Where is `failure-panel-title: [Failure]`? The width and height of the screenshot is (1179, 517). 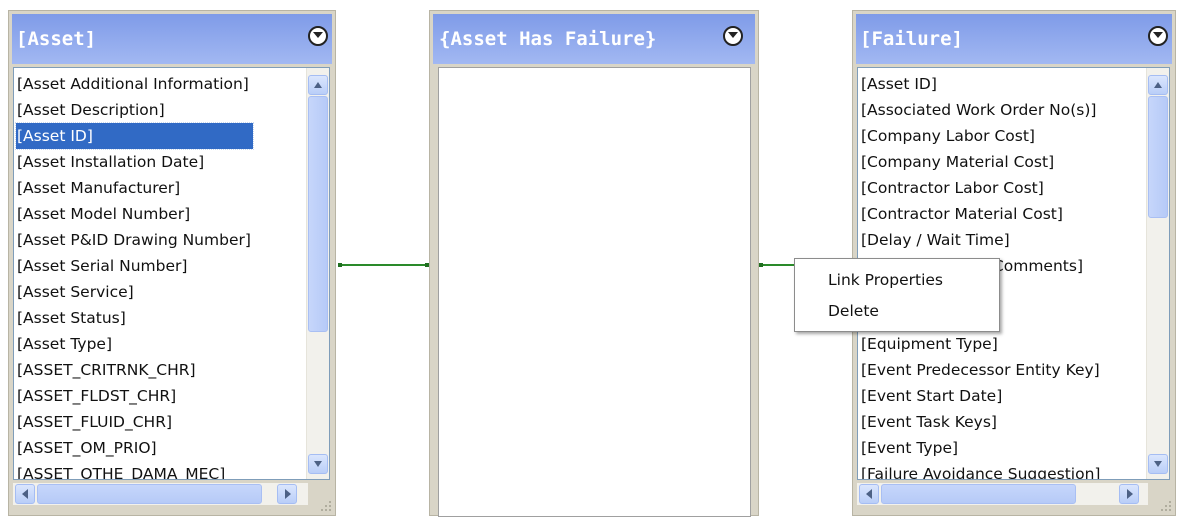
failure-panel-title: [Failure] is located at coordinates (911, 39).